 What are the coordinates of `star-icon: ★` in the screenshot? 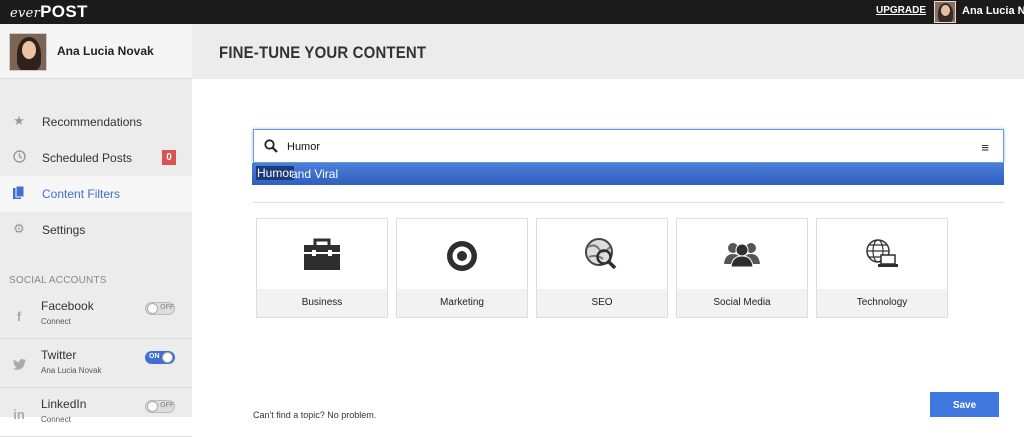 It's located at (19, 120).